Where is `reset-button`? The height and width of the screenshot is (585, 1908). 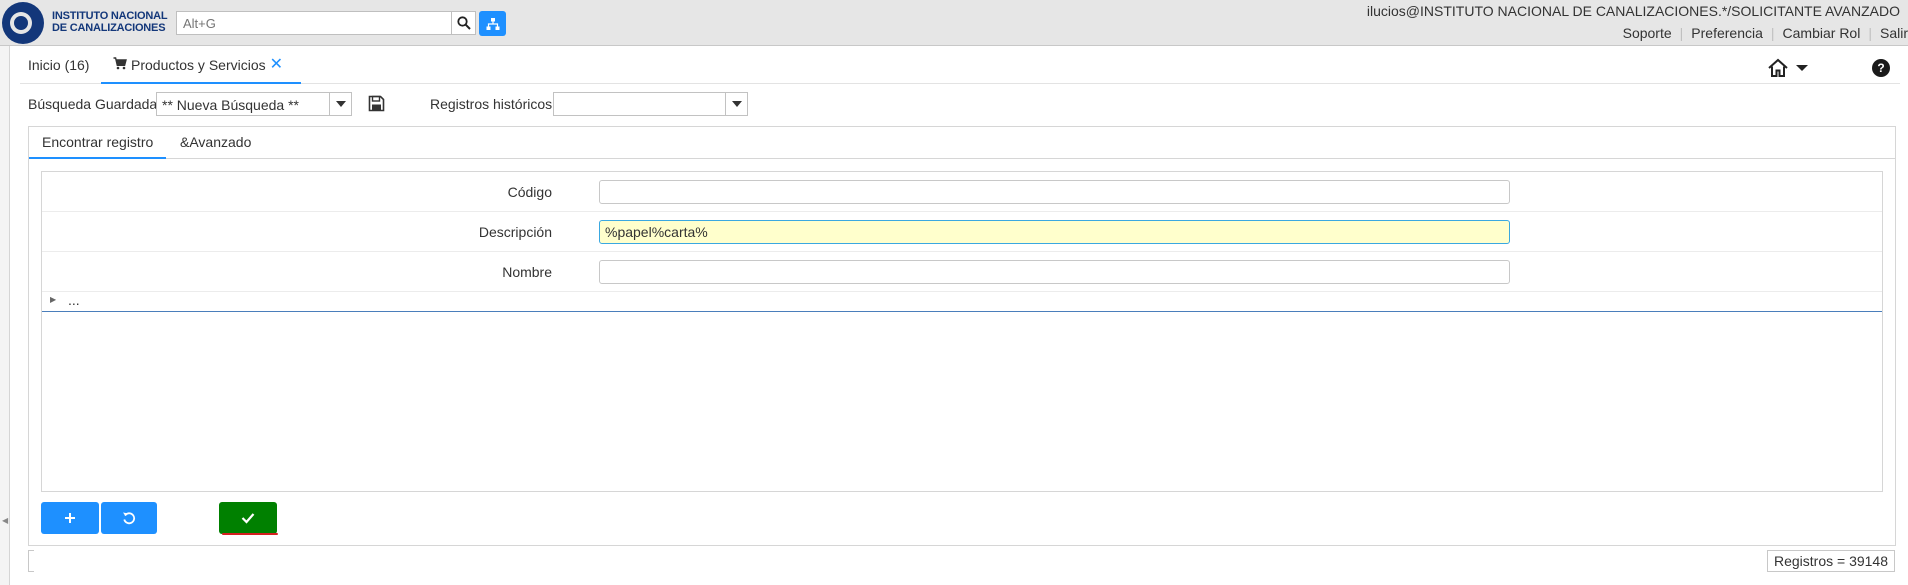
reset-button is located at coordinates (129, 518).